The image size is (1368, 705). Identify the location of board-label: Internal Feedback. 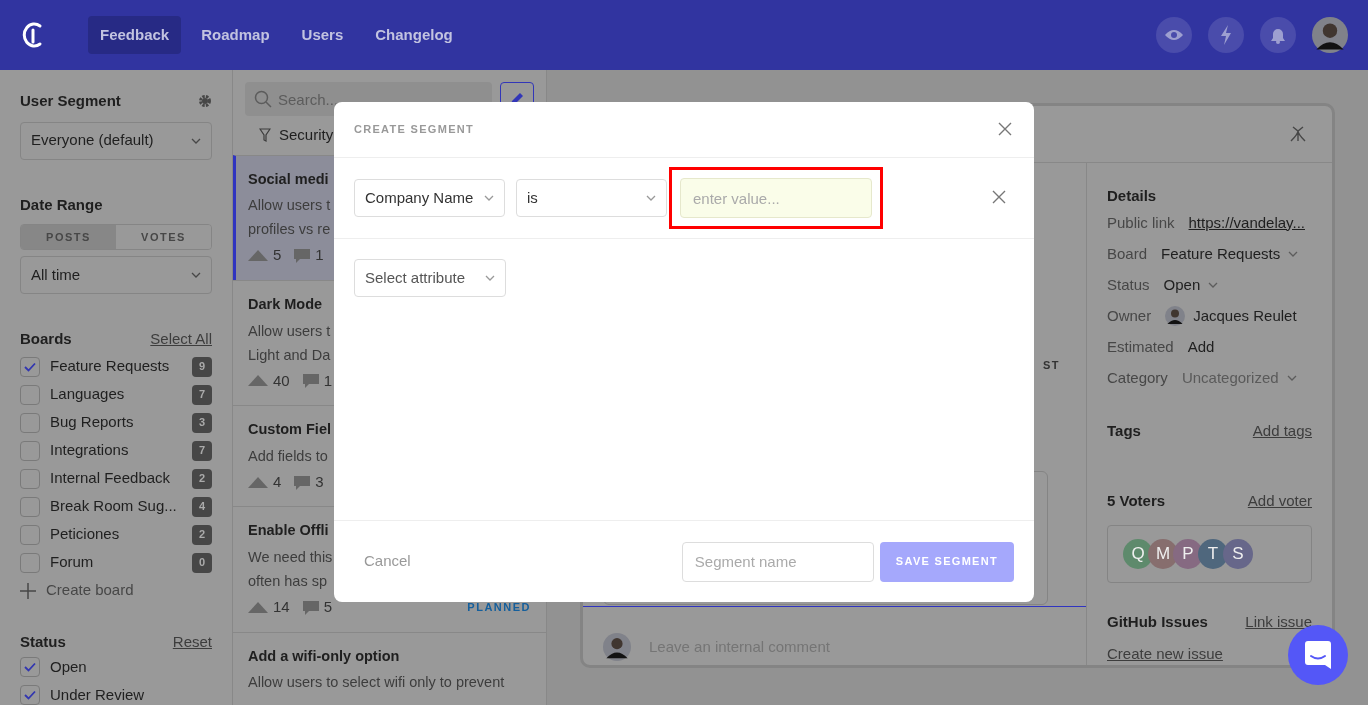
(111, 478).